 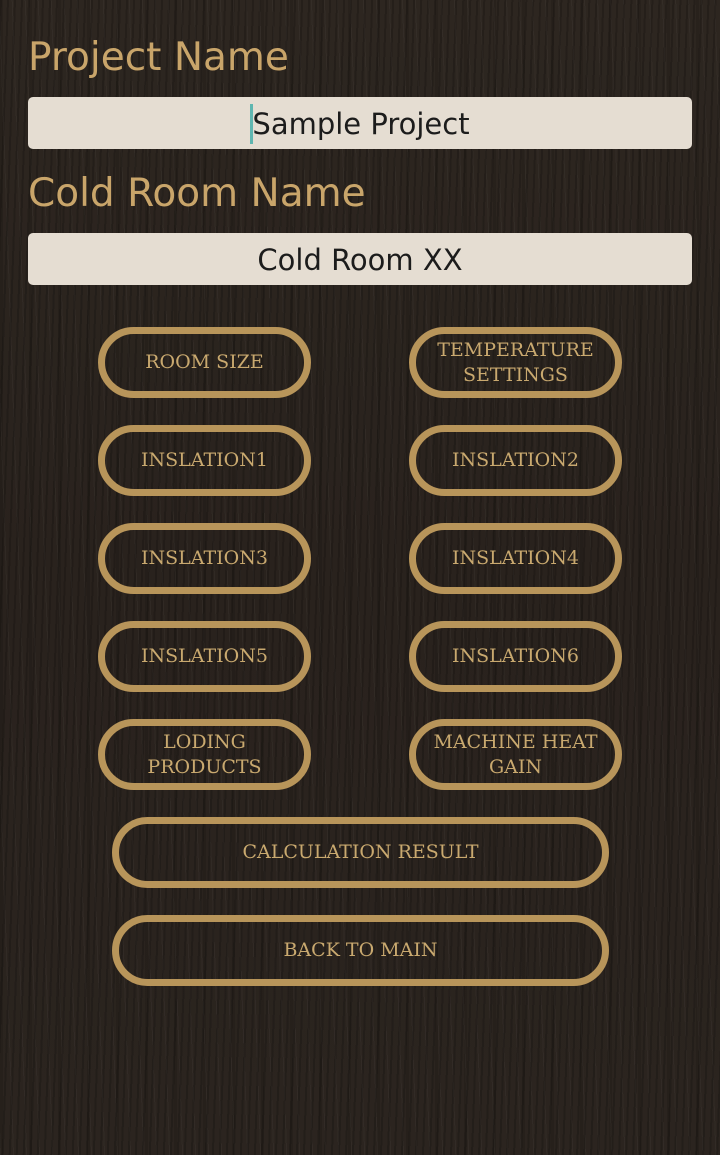 What do you see at coordinates (515, 558) in the screenshot?
I see `inslation4-button: INSLATION4` at bounding box center [515, 558].